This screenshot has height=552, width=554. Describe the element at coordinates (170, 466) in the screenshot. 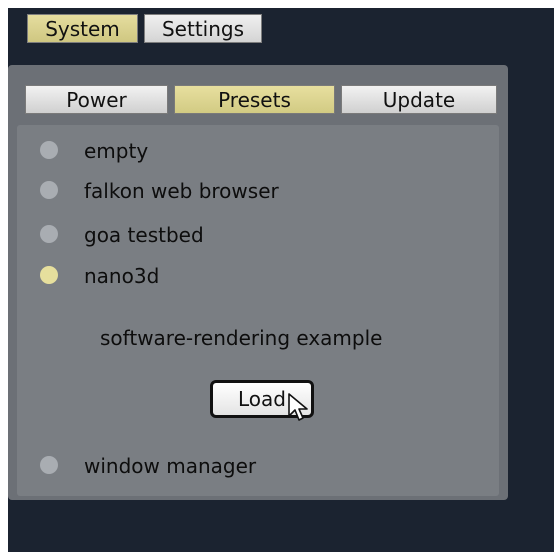

I see `preset-label: window manager` at that location.